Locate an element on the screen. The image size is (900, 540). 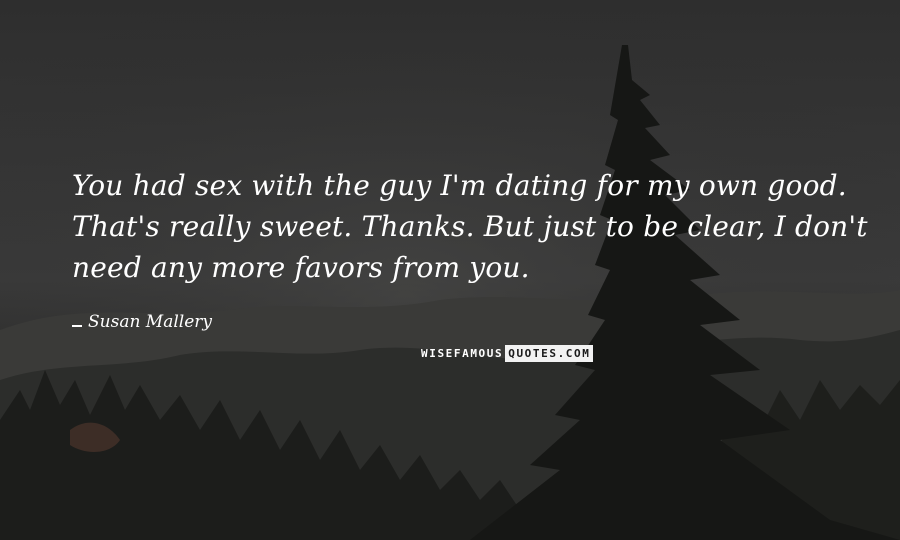
watermark-part-2: QUOTES.COM is located at coordinates (549, 353).